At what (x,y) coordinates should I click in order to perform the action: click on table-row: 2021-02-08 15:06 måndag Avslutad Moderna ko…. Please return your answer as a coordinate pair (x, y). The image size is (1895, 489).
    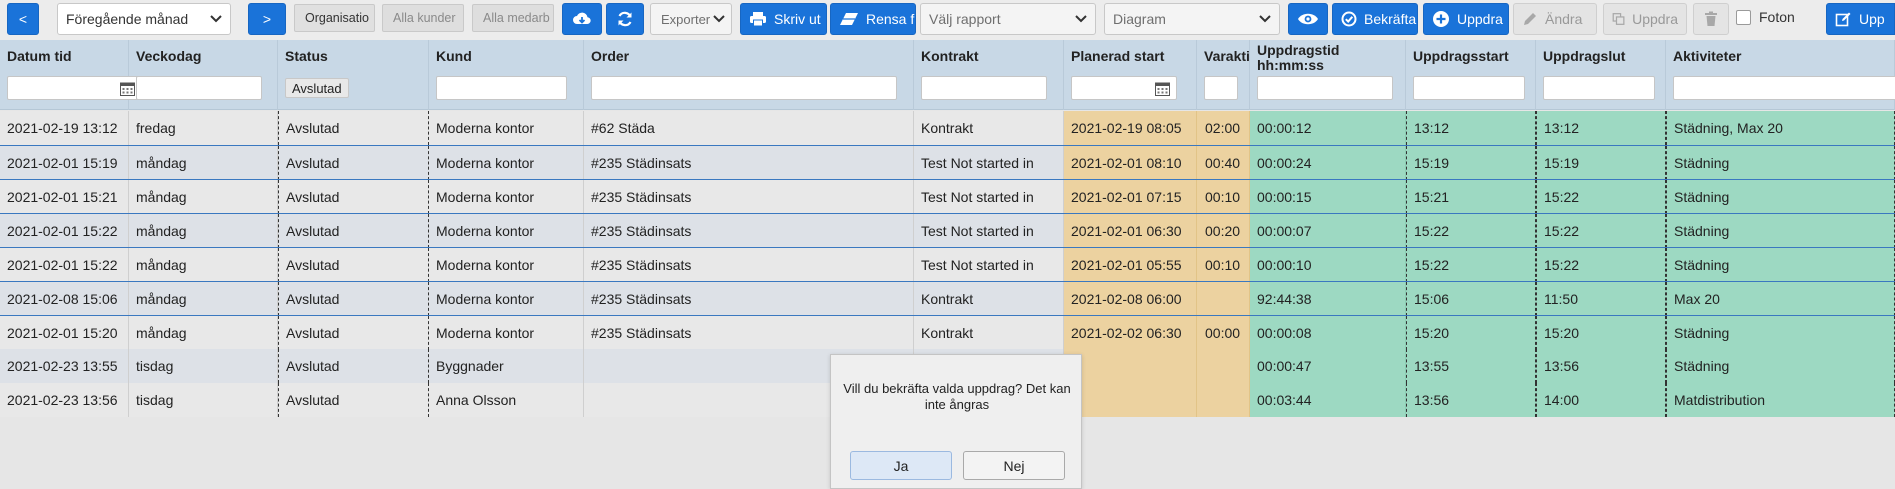
    Looking at the image, I should click on (947, 298).